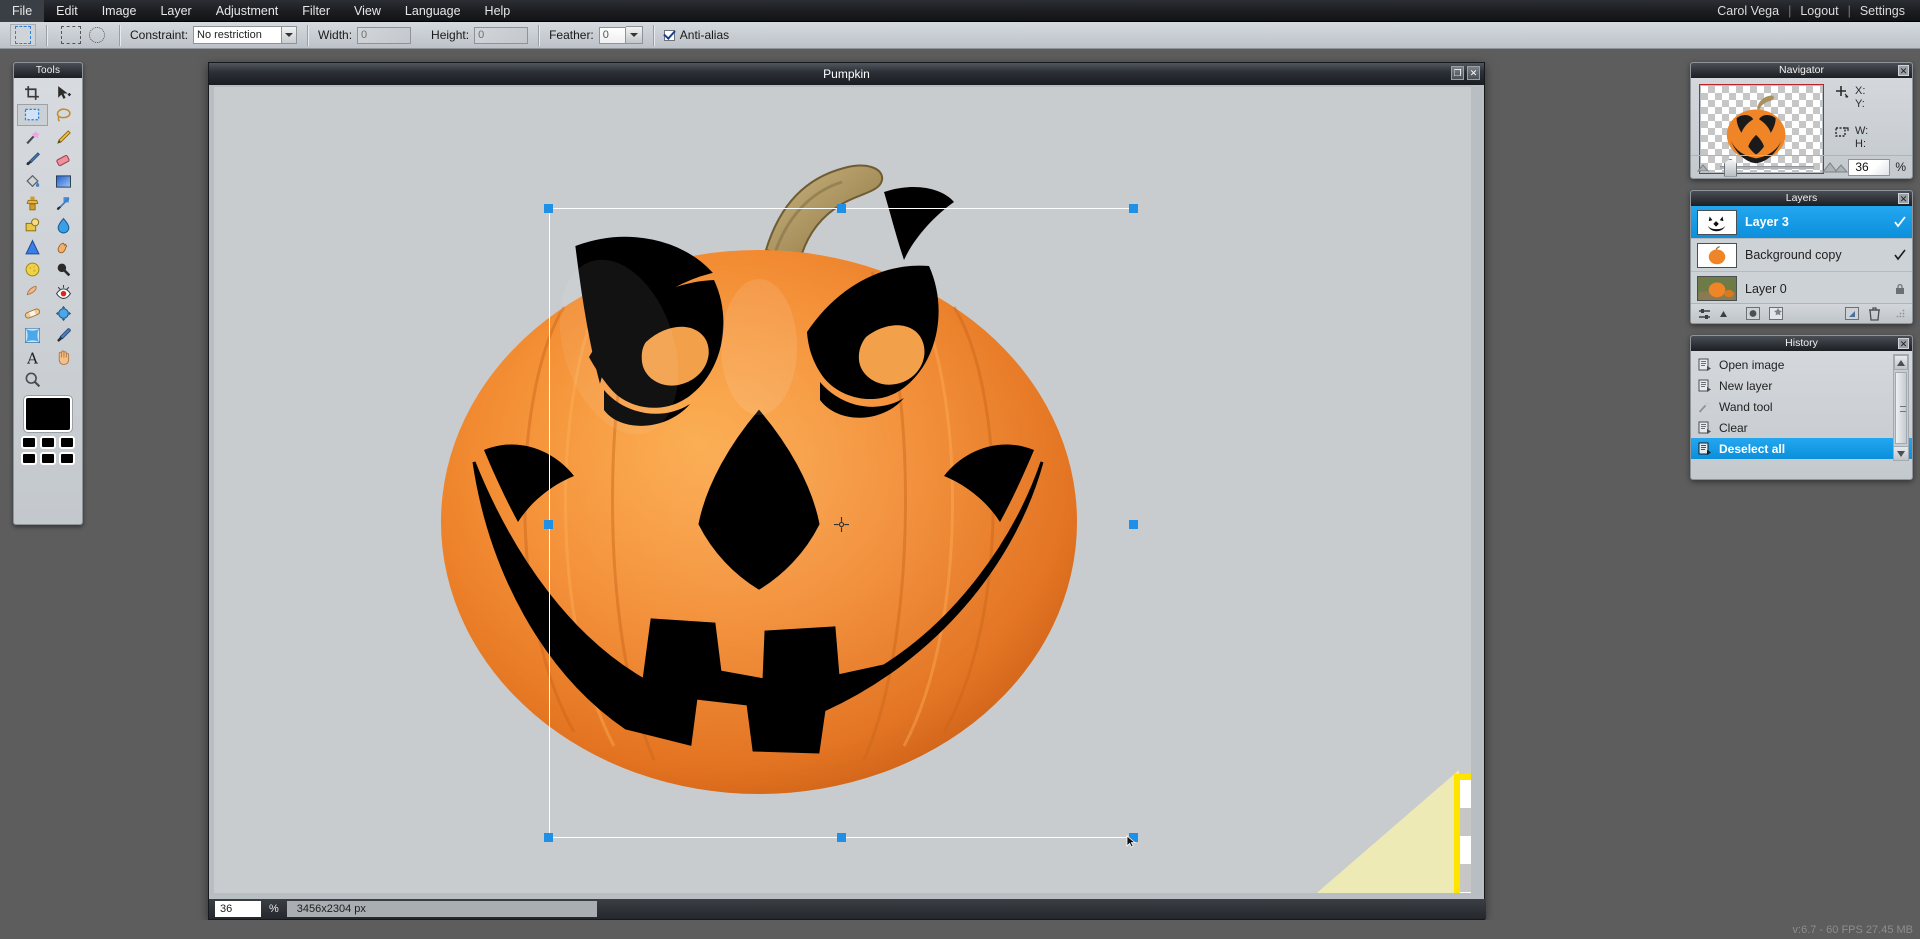 Image resolution: width=1920 pixels, height=939 pixels. What do you see at coordinates (97, 35) in the screenshot?
I see `elliptical-select-icon` at bounding box center [97, 35].